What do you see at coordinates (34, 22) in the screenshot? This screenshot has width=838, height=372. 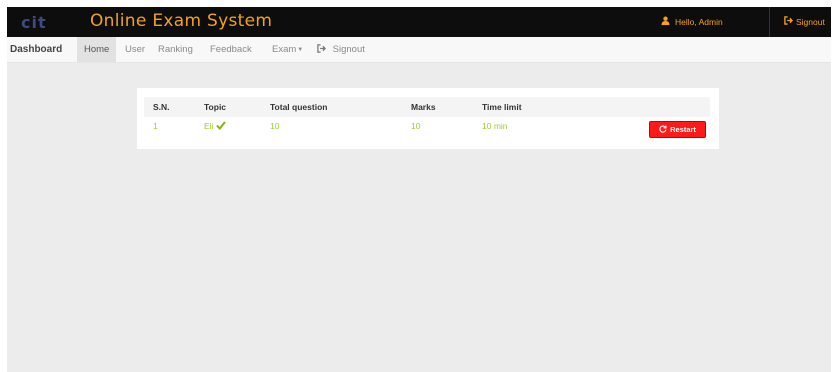 I see `logo: cit` at bounding box center [34, 22].